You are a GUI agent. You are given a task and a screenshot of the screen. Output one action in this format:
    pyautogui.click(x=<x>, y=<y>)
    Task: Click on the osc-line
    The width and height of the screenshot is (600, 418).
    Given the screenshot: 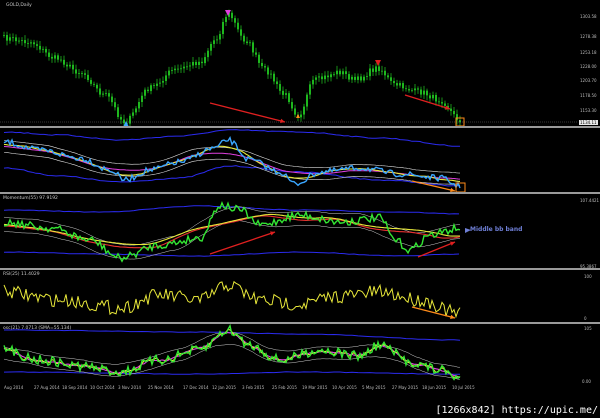 What is the action you would take?
    pyautogui.click(x=232, y=352)
    